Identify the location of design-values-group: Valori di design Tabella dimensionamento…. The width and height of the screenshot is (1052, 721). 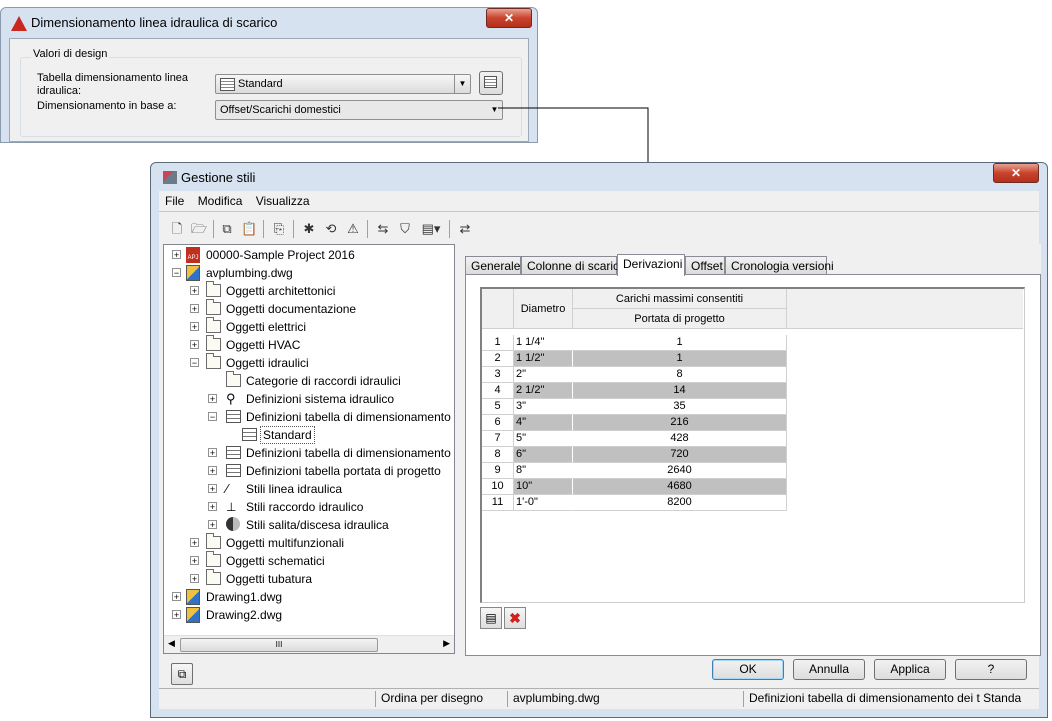
(271, 92).